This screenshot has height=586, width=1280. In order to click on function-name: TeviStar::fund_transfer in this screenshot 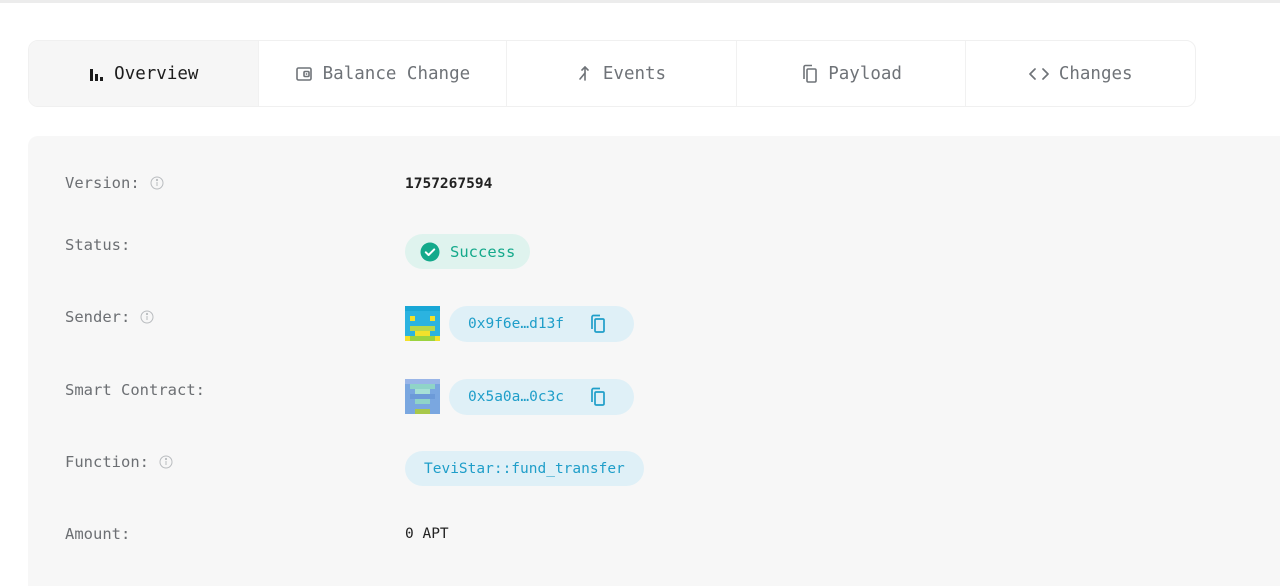, I will do `click(524, 469)`.